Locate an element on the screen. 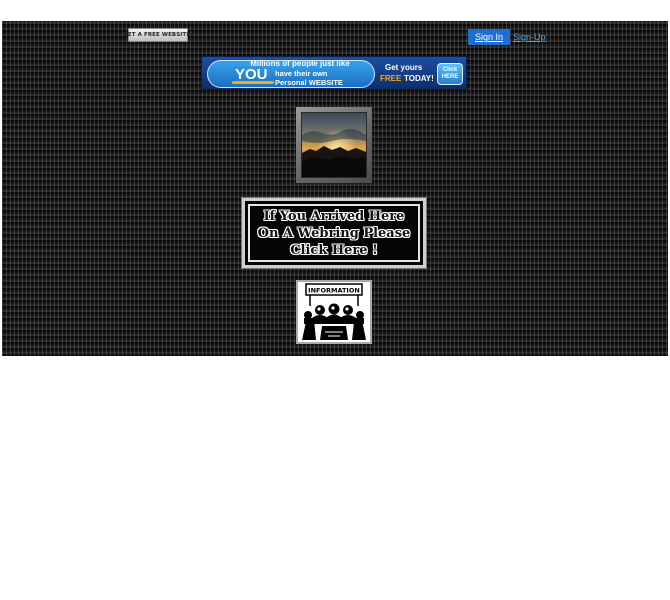 This screenshot has height=600, width=670. webring-line1: If You Arrived Here is located at coordinates (334, 216).